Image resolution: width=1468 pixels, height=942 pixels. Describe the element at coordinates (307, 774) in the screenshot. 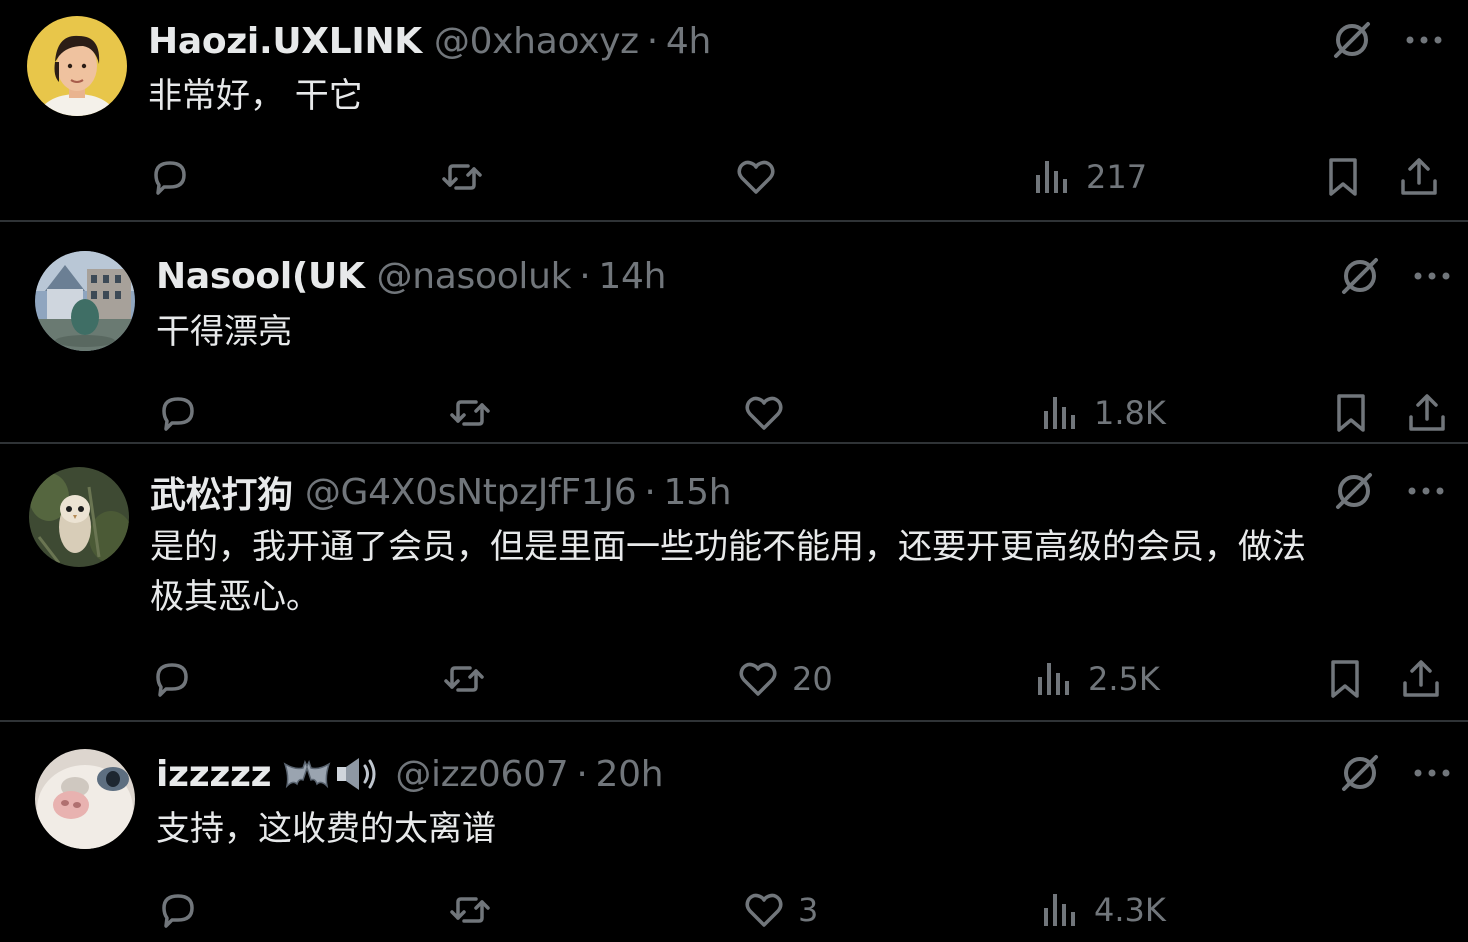

I see `bat-emoji` at that location.